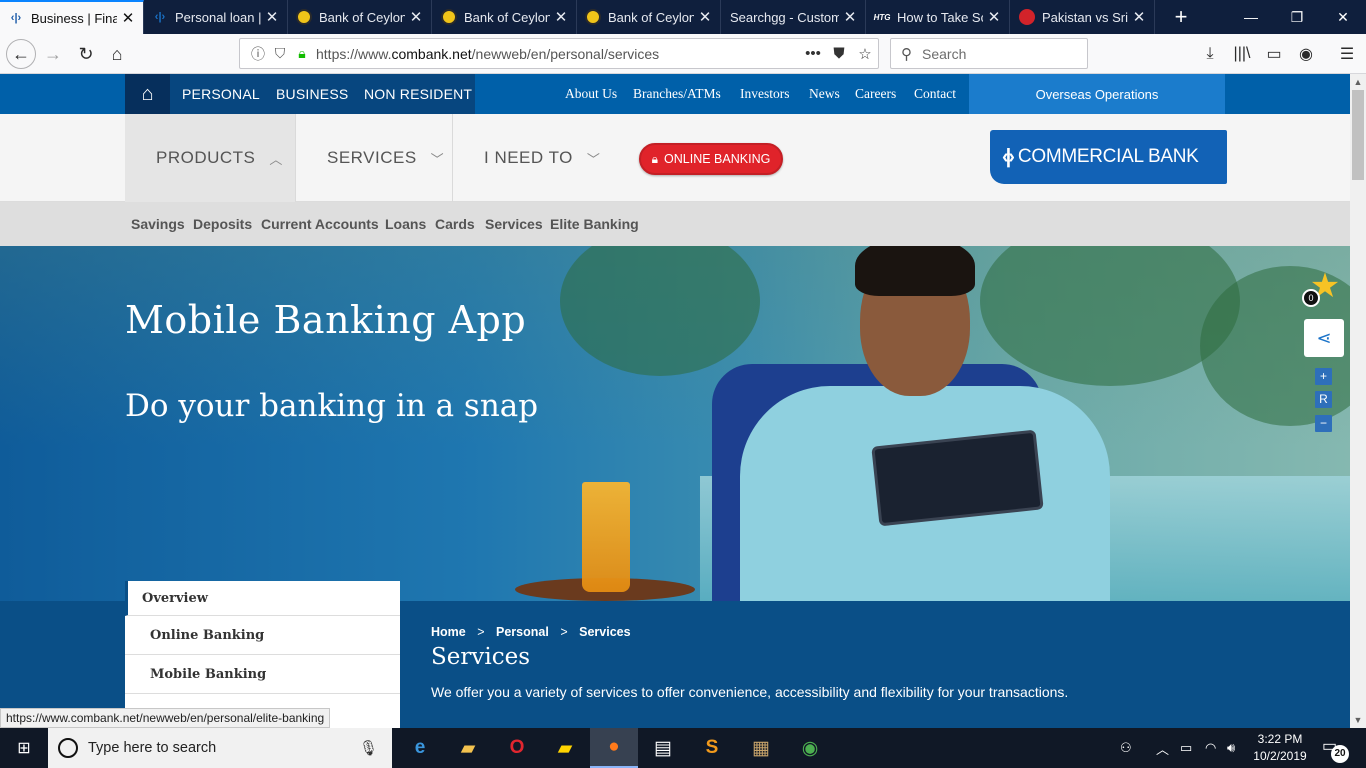 Image resolution: width=1366 pixels, height=768 pixels. I want to click on sidenav-overview: Overview, so click(262, 598).